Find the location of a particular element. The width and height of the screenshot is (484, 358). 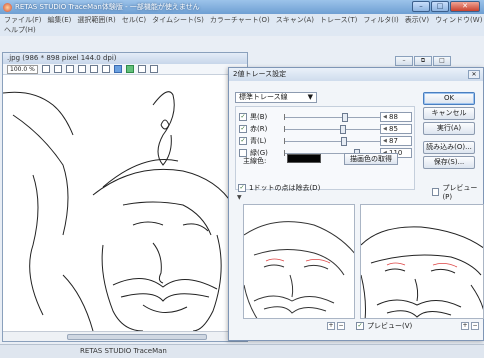

get-color-button: 描画色の取得 is located at coordinates (371, 159).